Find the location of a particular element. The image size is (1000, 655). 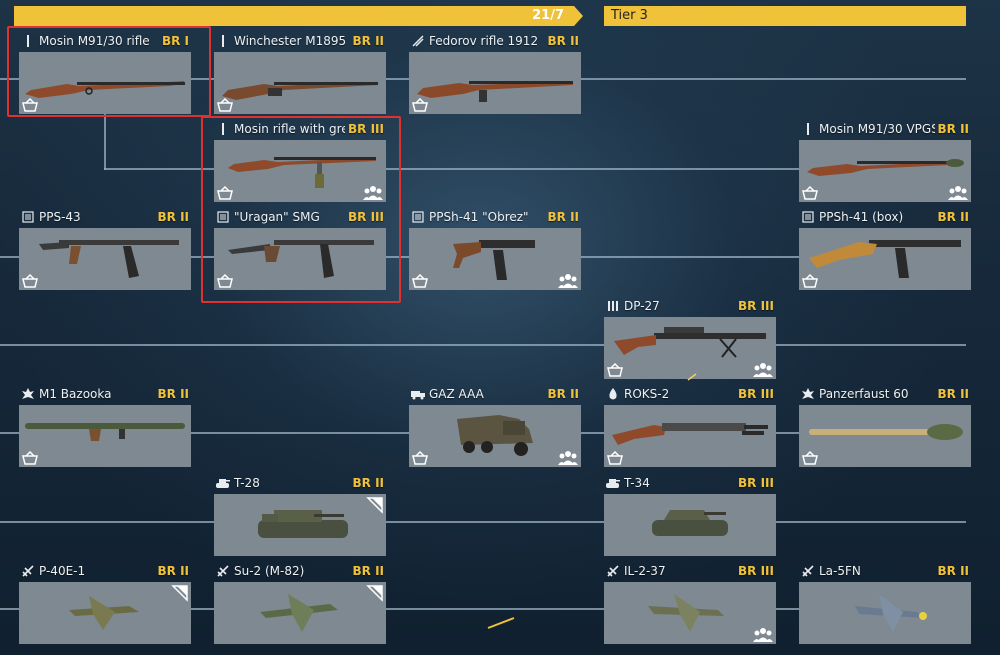

tracer-mark is located at coordinates (692, 377).